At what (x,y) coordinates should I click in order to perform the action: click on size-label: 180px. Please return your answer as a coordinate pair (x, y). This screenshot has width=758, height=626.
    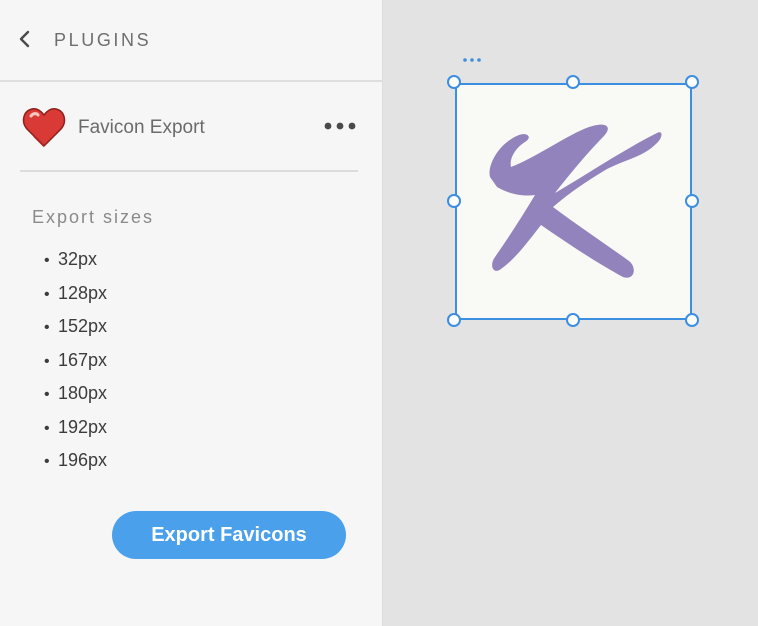
    Looking at the image, I should click on (83, 393).